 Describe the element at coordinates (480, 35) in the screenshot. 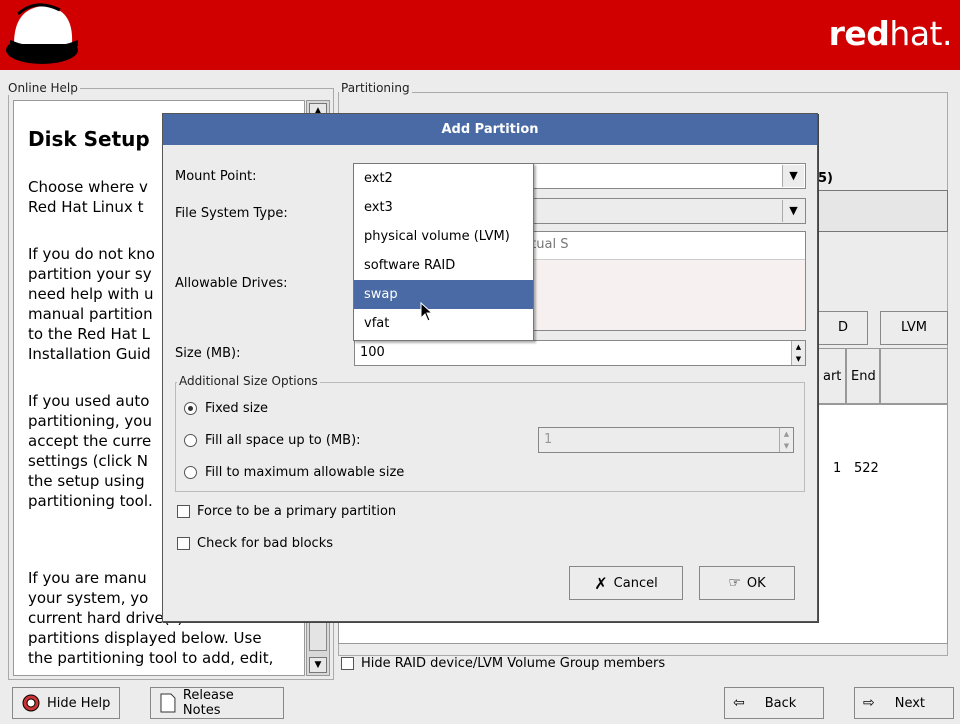

I see `header-banner: redhat.` at that location.